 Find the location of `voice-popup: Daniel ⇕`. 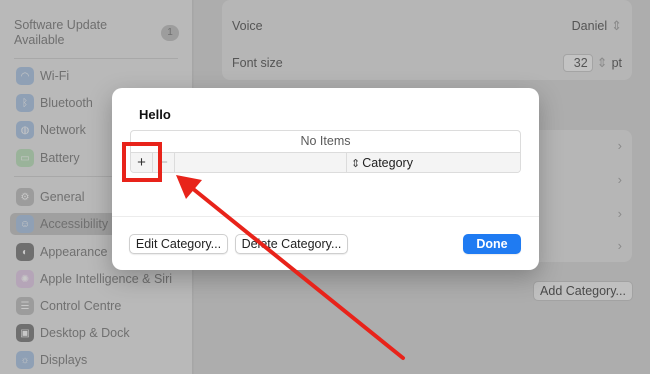

voice-popup: Daniel ⇕ is located at coordinates (597, 26).